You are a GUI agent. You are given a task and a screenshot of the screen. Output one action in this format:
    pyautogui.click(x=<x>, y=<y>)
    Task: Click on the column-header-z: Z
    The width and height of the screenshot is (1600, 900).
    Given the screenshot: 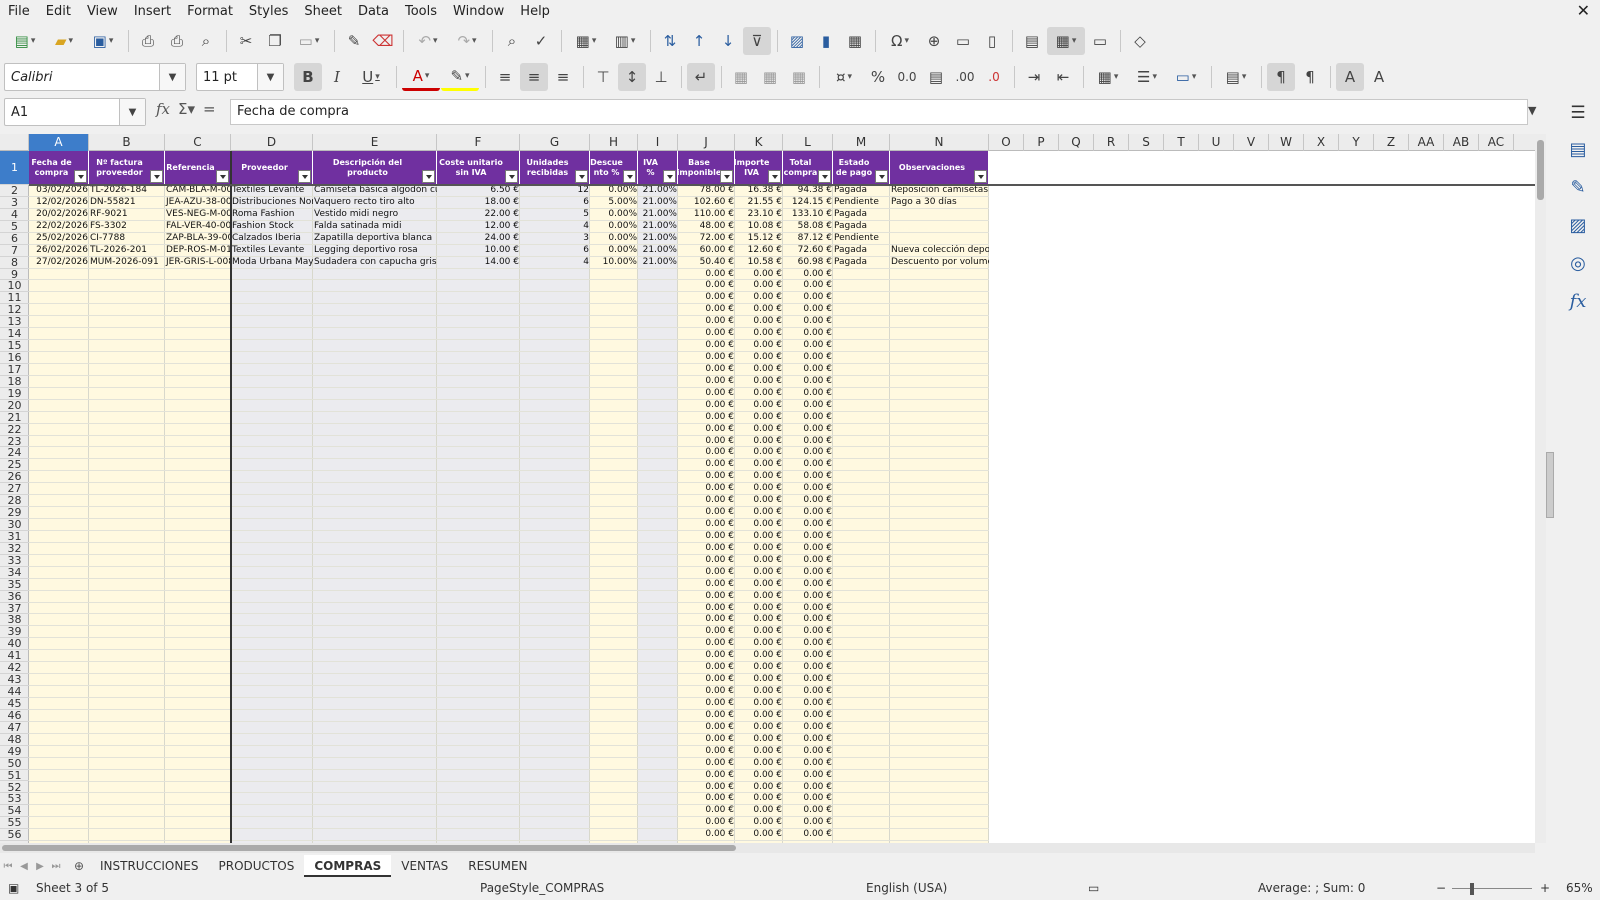 What is the action you would take?
    pyautogui.click(x=1391, y=142)
    